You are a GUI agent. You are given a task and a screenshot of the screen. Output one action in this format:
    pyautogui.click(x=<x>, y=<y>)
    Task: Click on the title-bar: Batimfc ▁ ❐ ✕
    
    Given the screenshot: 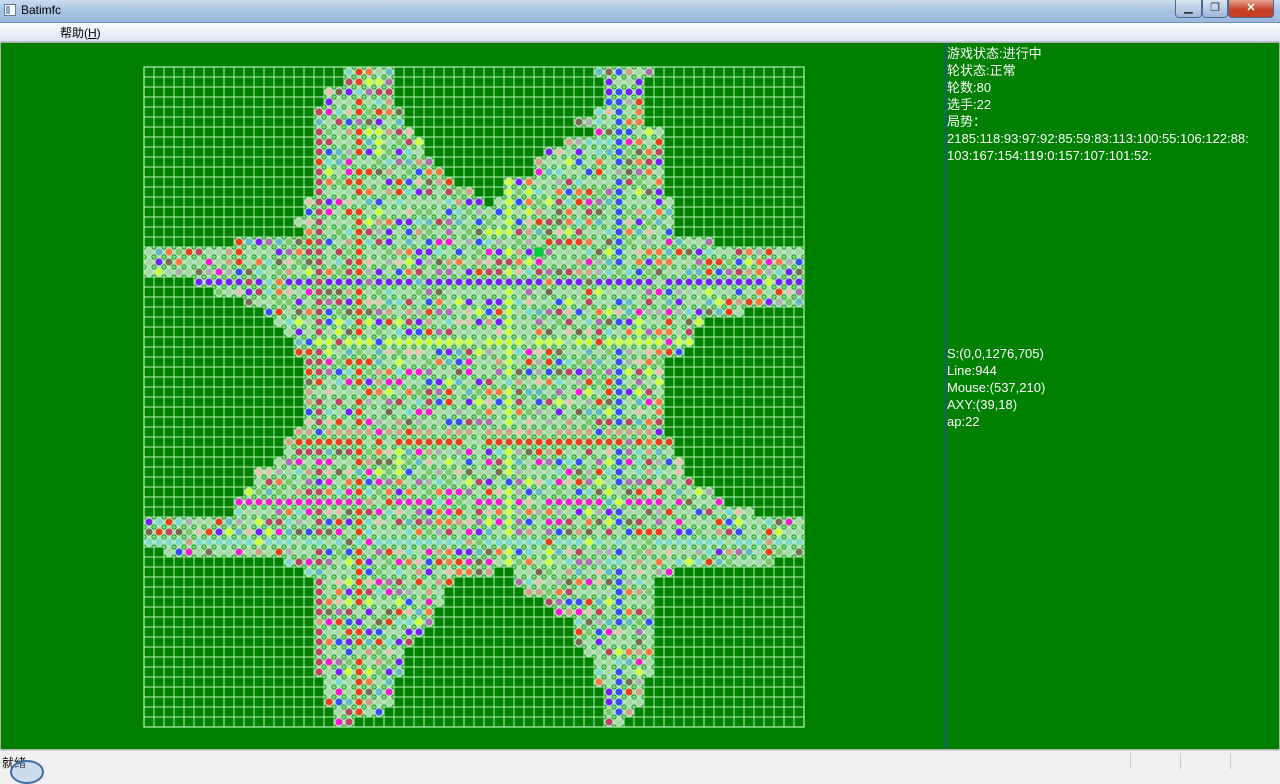 What is the action you would take?
    pyautogui.click(x=640, y=11)
    